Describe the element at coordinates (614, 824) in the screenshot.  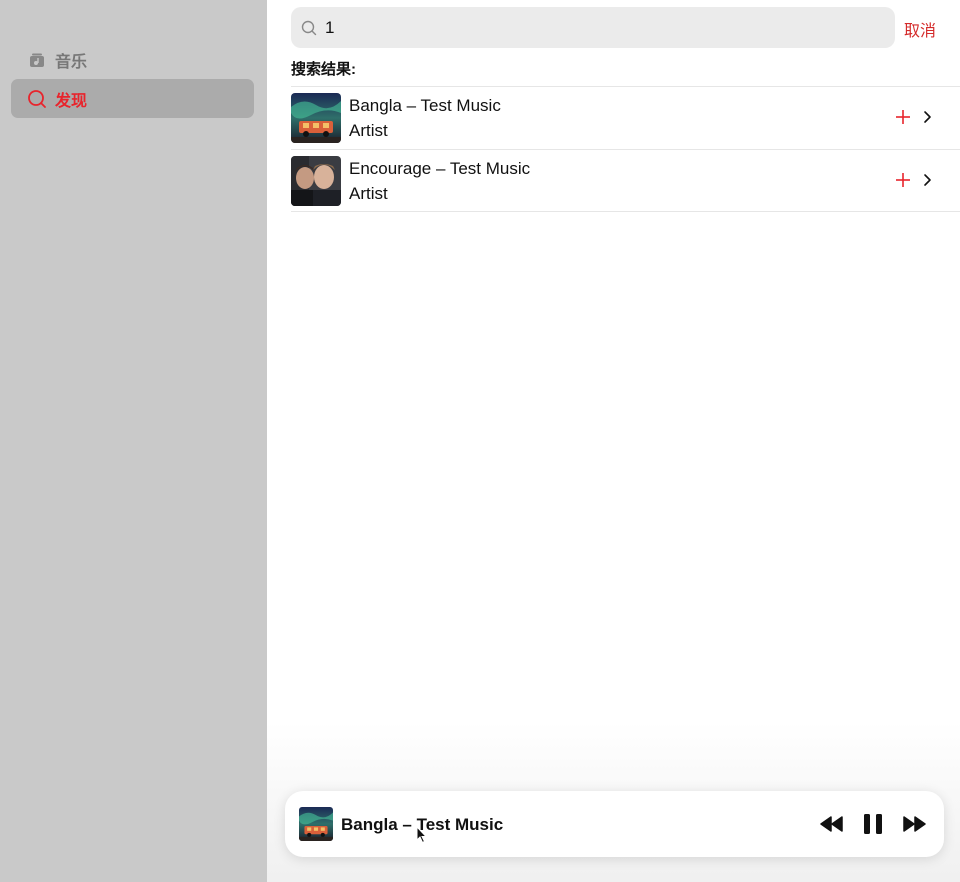
I see `mini-player: Bangla – Test Music` at that location.